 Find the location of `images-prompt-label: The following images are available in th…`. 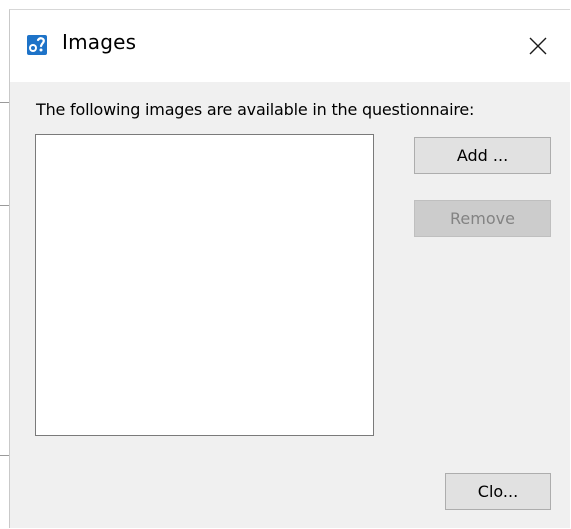

images-prompt-label: The following images are available in th… is located at coordinates (255, 109).